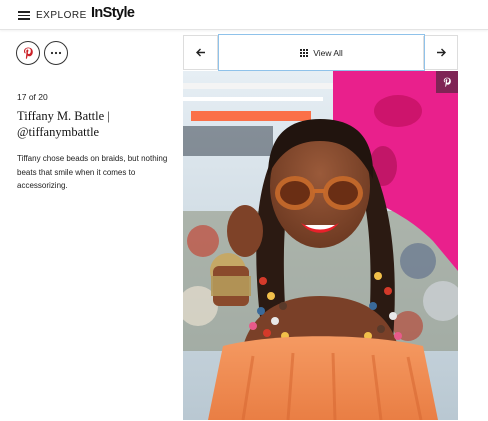 The height and width of the screenshot is (421, 488). I want to click on pinterest-share-button, so click(28, 53).